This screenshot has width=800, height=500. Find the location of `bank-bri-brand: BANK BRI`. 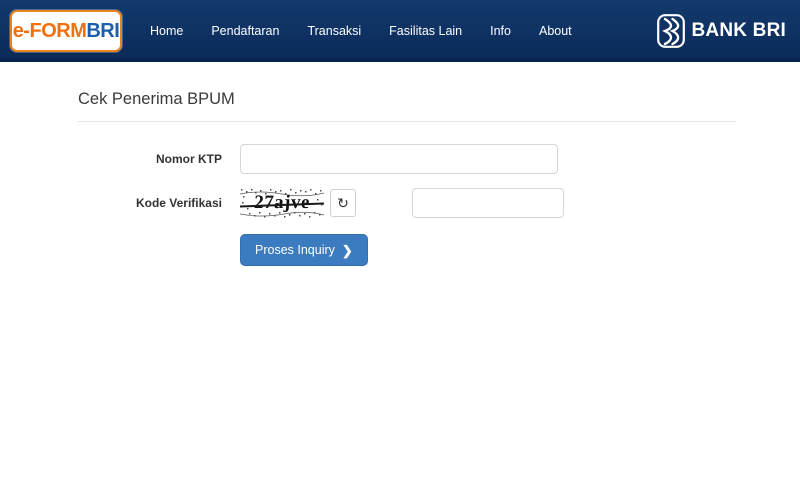

bank-bri-brand: BANK BRI is located at coordinates (721, 31).